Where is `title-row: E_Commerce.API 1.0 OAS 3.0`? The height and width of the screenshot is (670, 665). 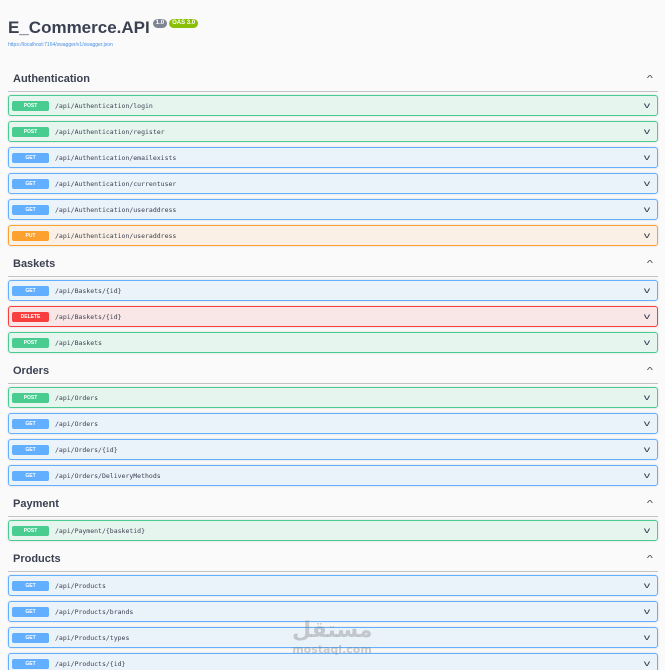 title-row: E_Commerce.API 1.0 OAS 3.0 is located at coordinates (332, 28).